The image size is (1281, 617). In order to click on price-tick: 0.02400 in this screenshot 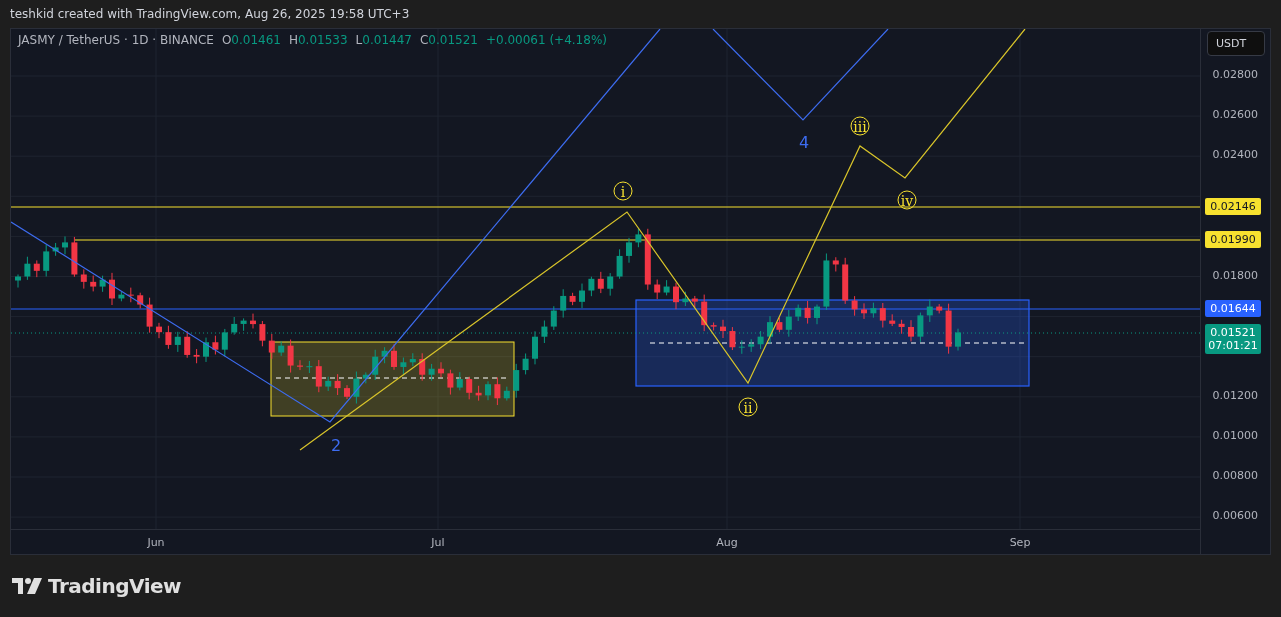, I will do `click(1235, 155)`.